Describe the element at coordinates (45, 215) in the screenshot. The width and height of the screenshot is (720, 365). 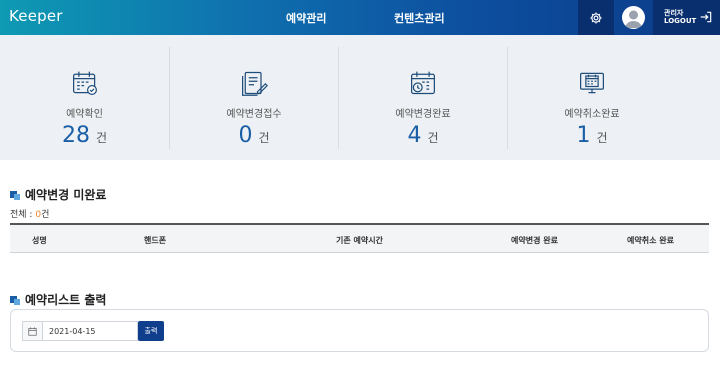
I see `total-unit: 건` at that location.